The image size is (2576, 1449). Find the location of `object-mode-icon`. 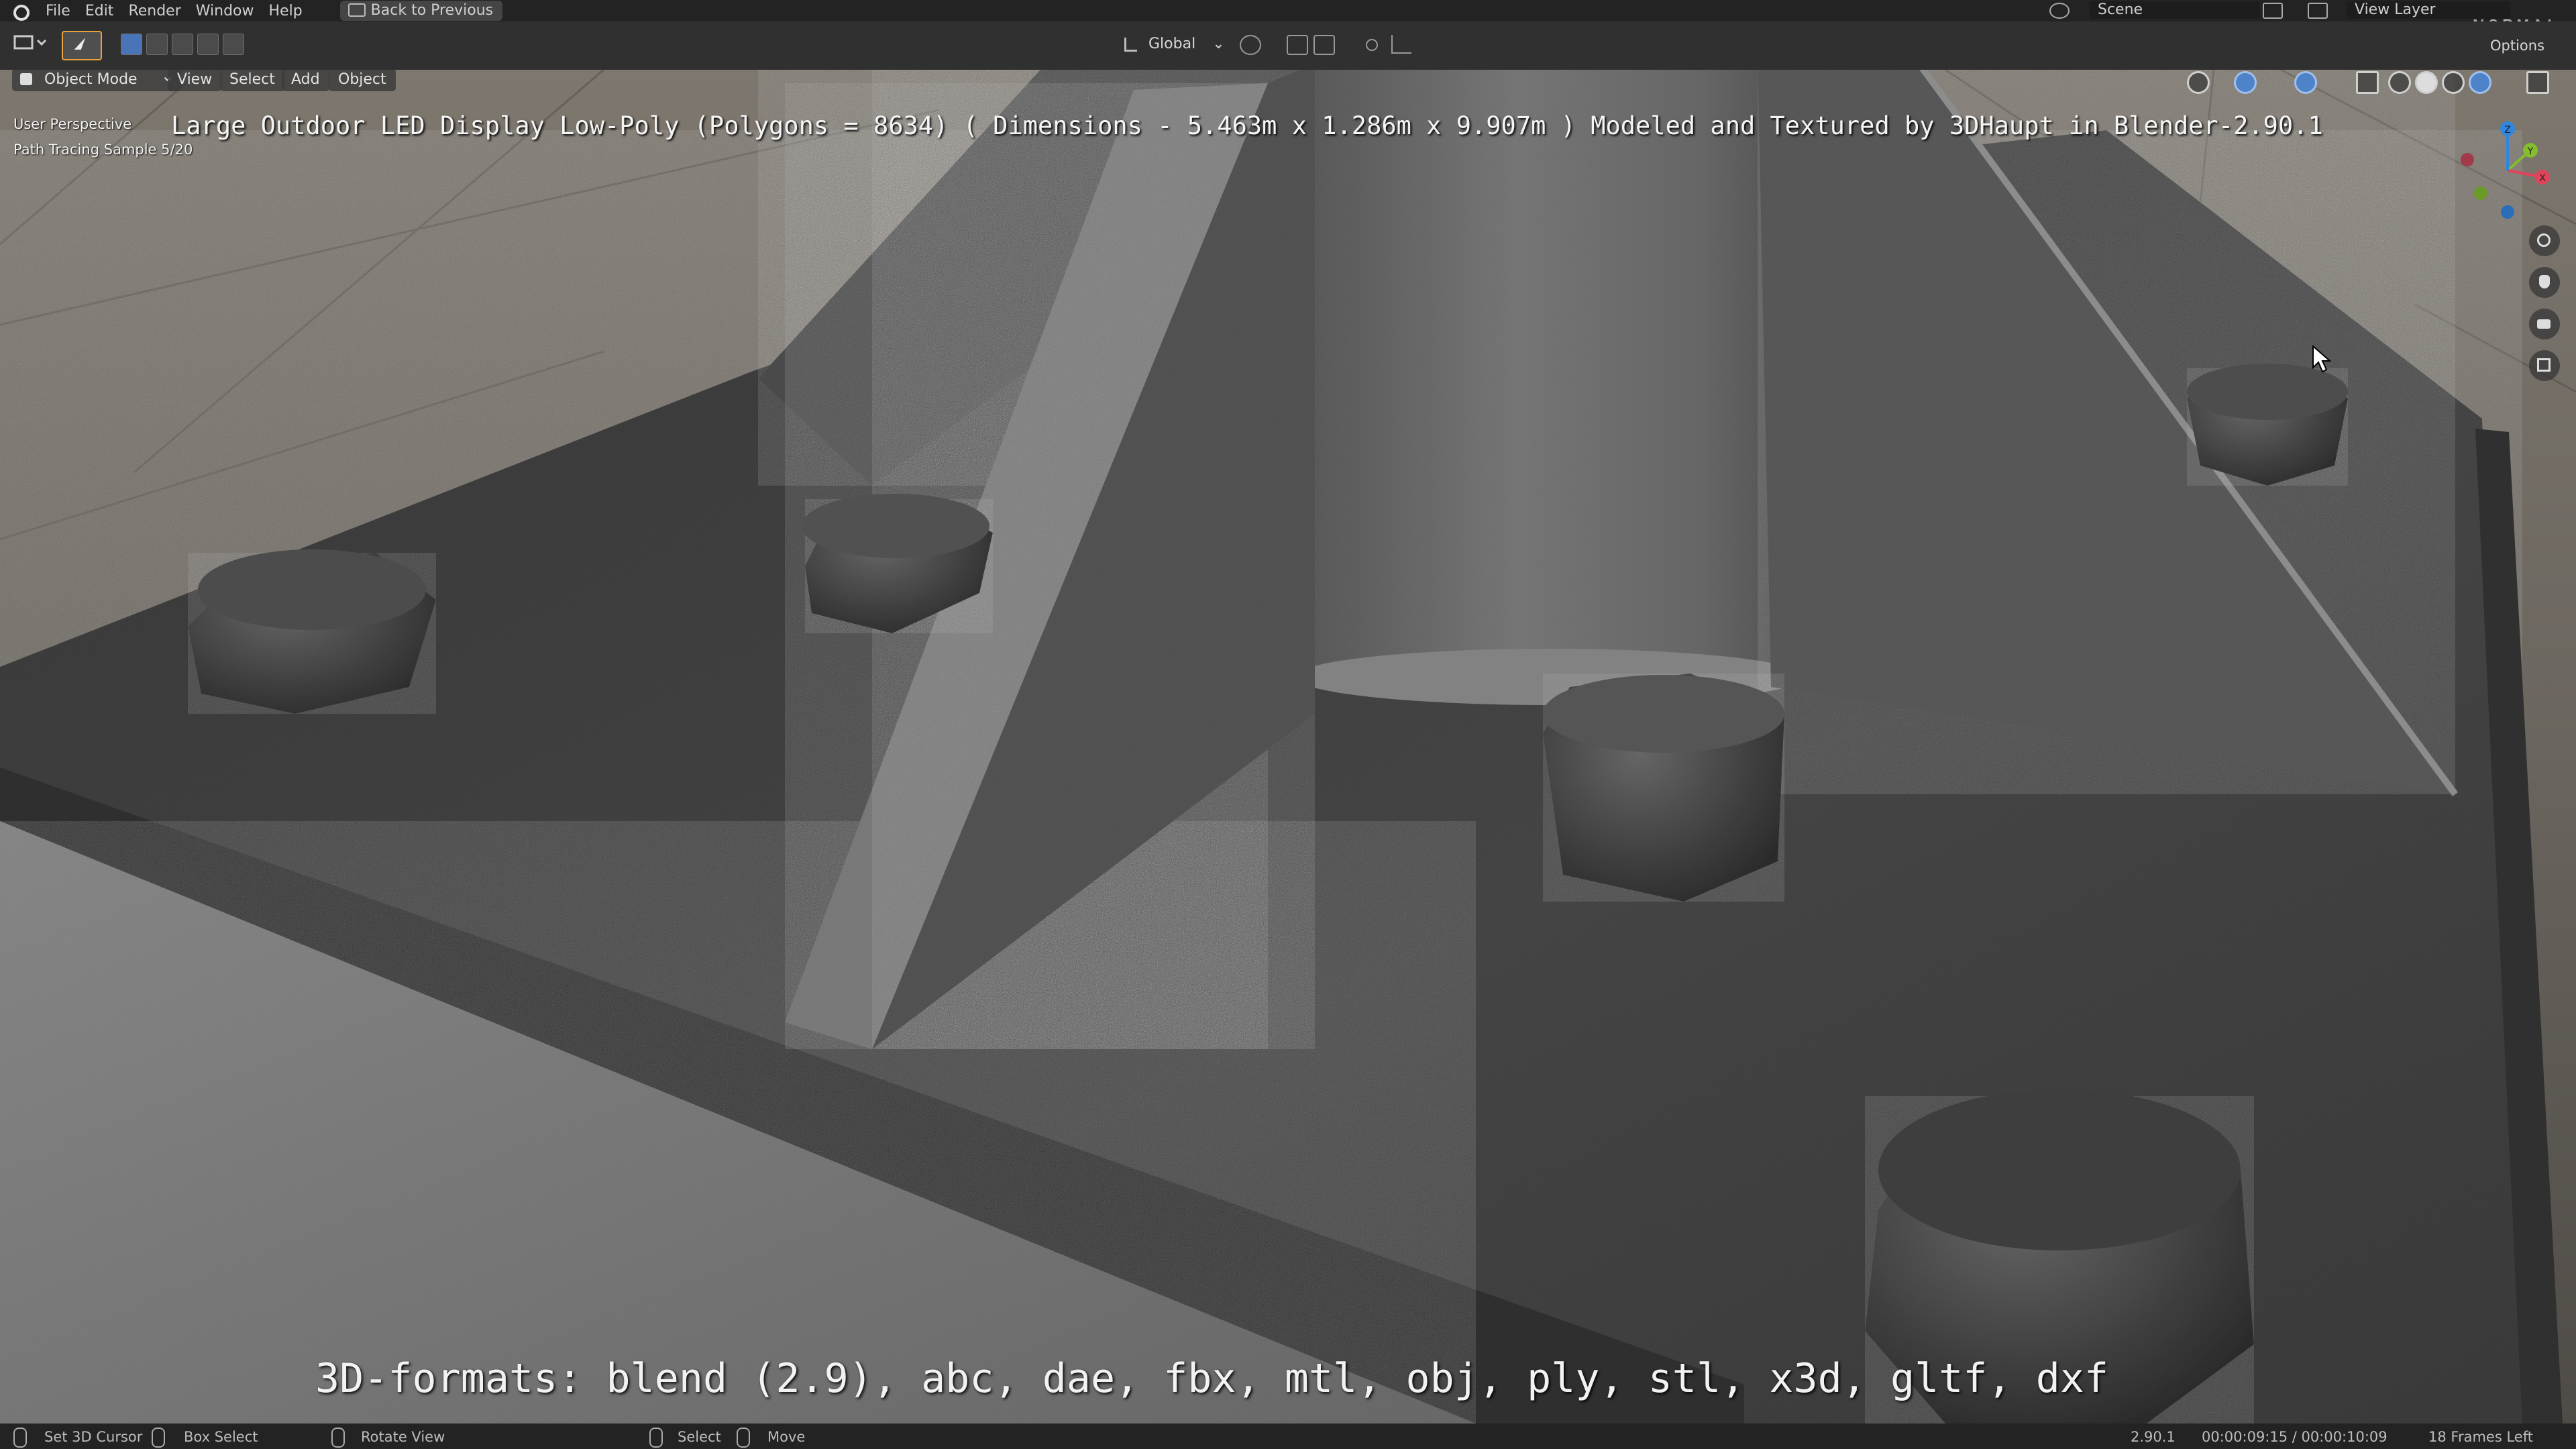

object-mode-icon is located at coordinates (26, 79).